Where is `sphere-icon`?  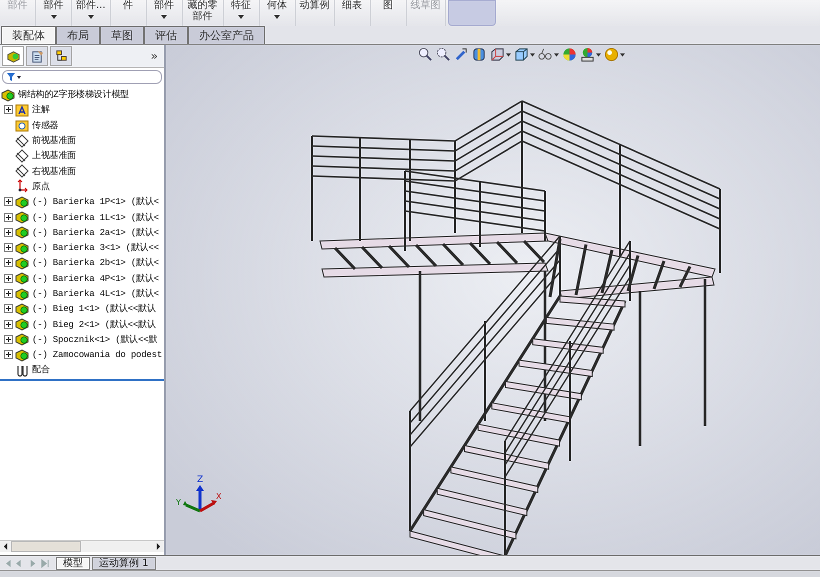
sphere-icon is located at coordinates (611, 54).